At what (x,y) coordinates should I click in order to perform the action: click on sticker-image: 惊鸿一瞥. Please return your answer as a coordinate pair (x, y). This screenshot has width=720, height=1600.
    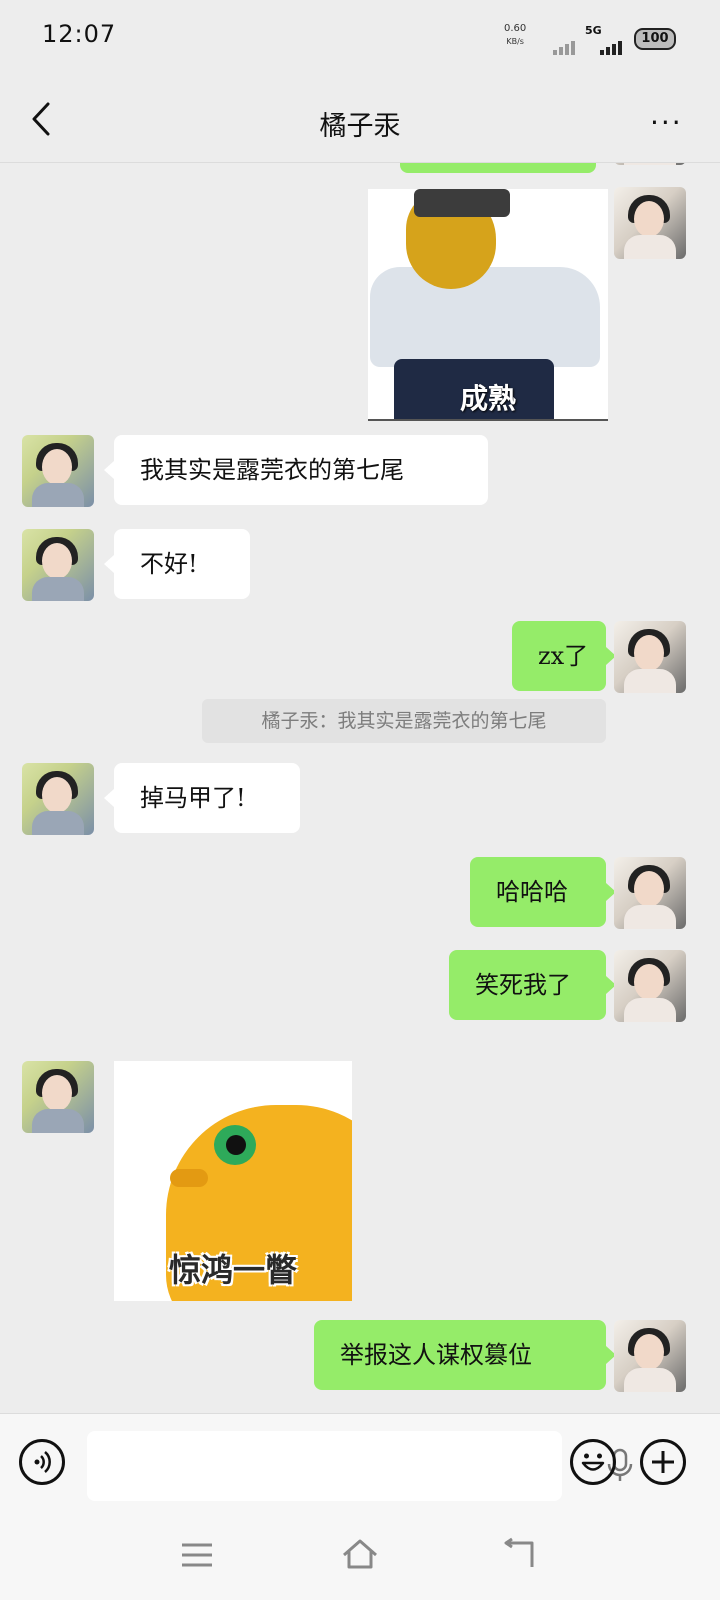
    Looking at the image, I should click on (233, 1181).